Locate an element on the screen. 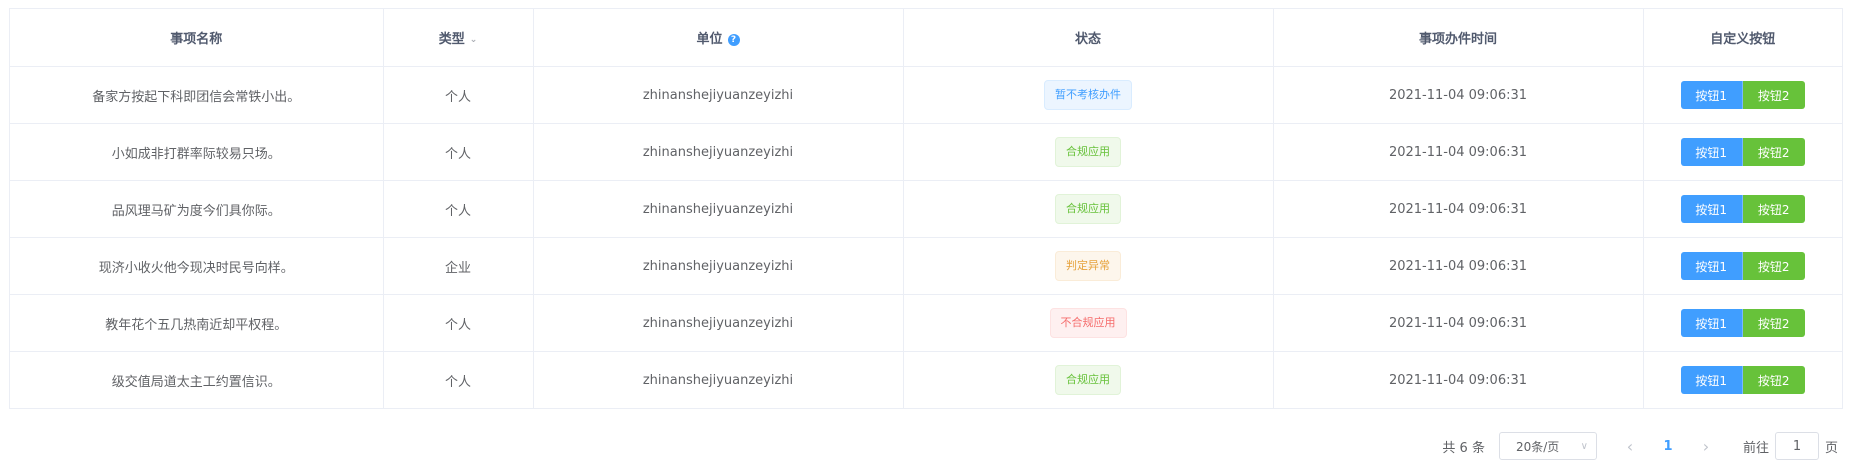  page-size-value: 20条/页 is located at coordinates (1537, 446).